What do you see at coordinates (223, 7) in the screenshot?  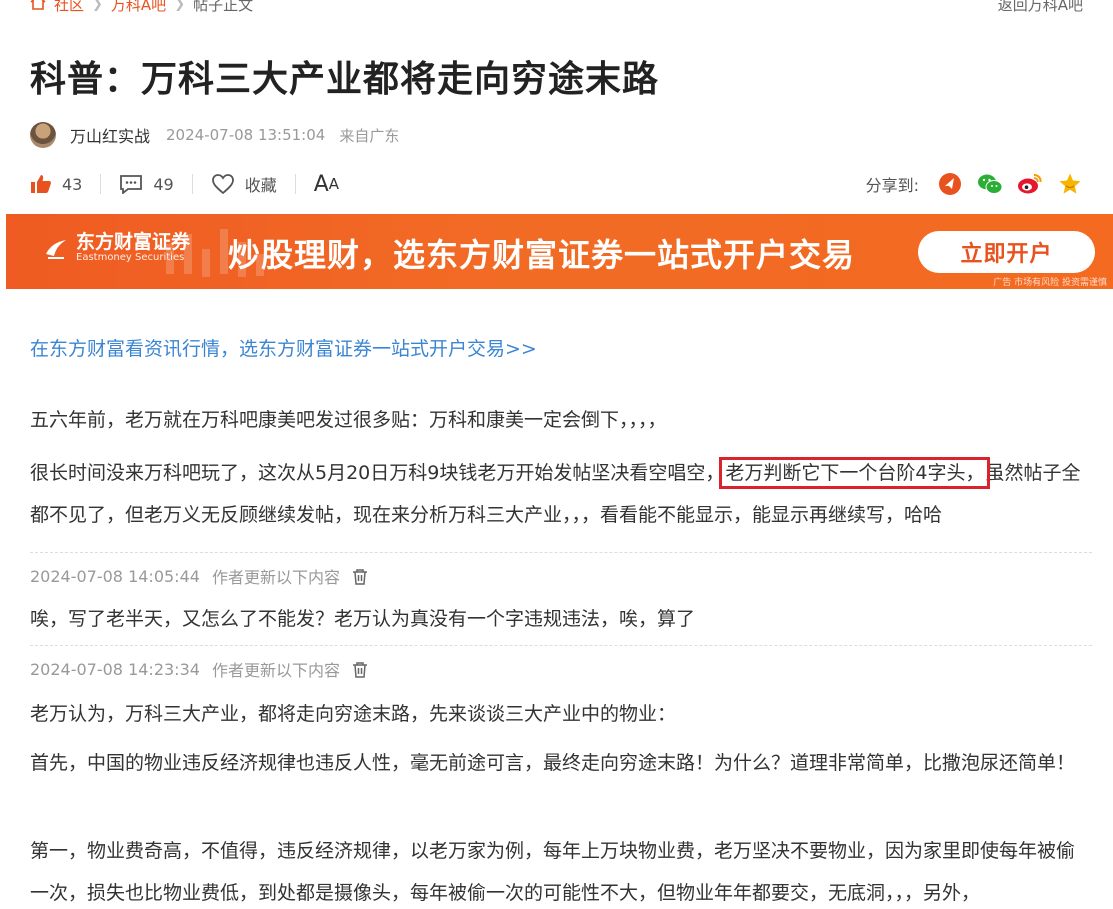 I see `breadcrumb-current: 帖子正文` at bounding box center [223, 7].